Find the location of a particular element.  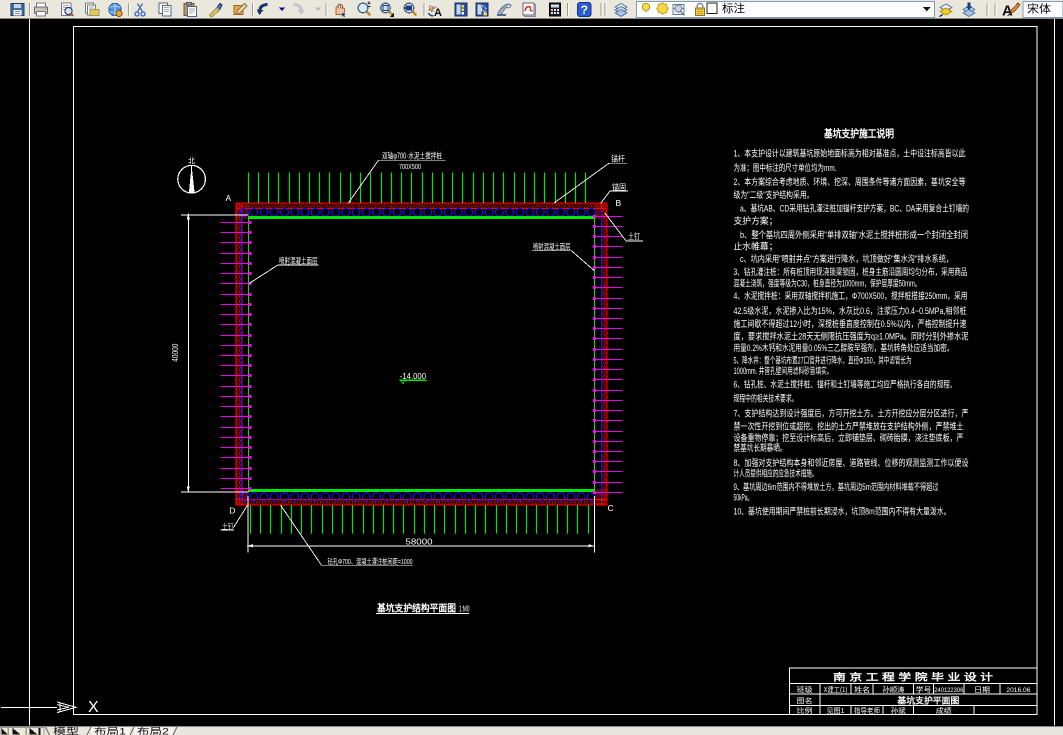

svg-text: 成绩 is located at coordinates (944, 710).